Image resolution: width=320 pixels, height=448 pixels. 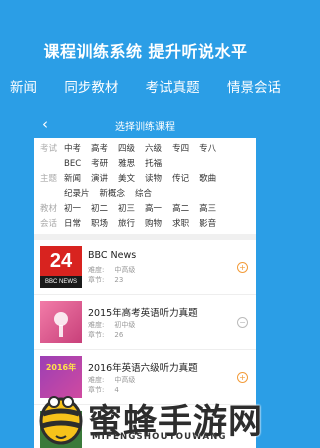 I want to click on filter-option: 旅行, so click(x=126, y=224).